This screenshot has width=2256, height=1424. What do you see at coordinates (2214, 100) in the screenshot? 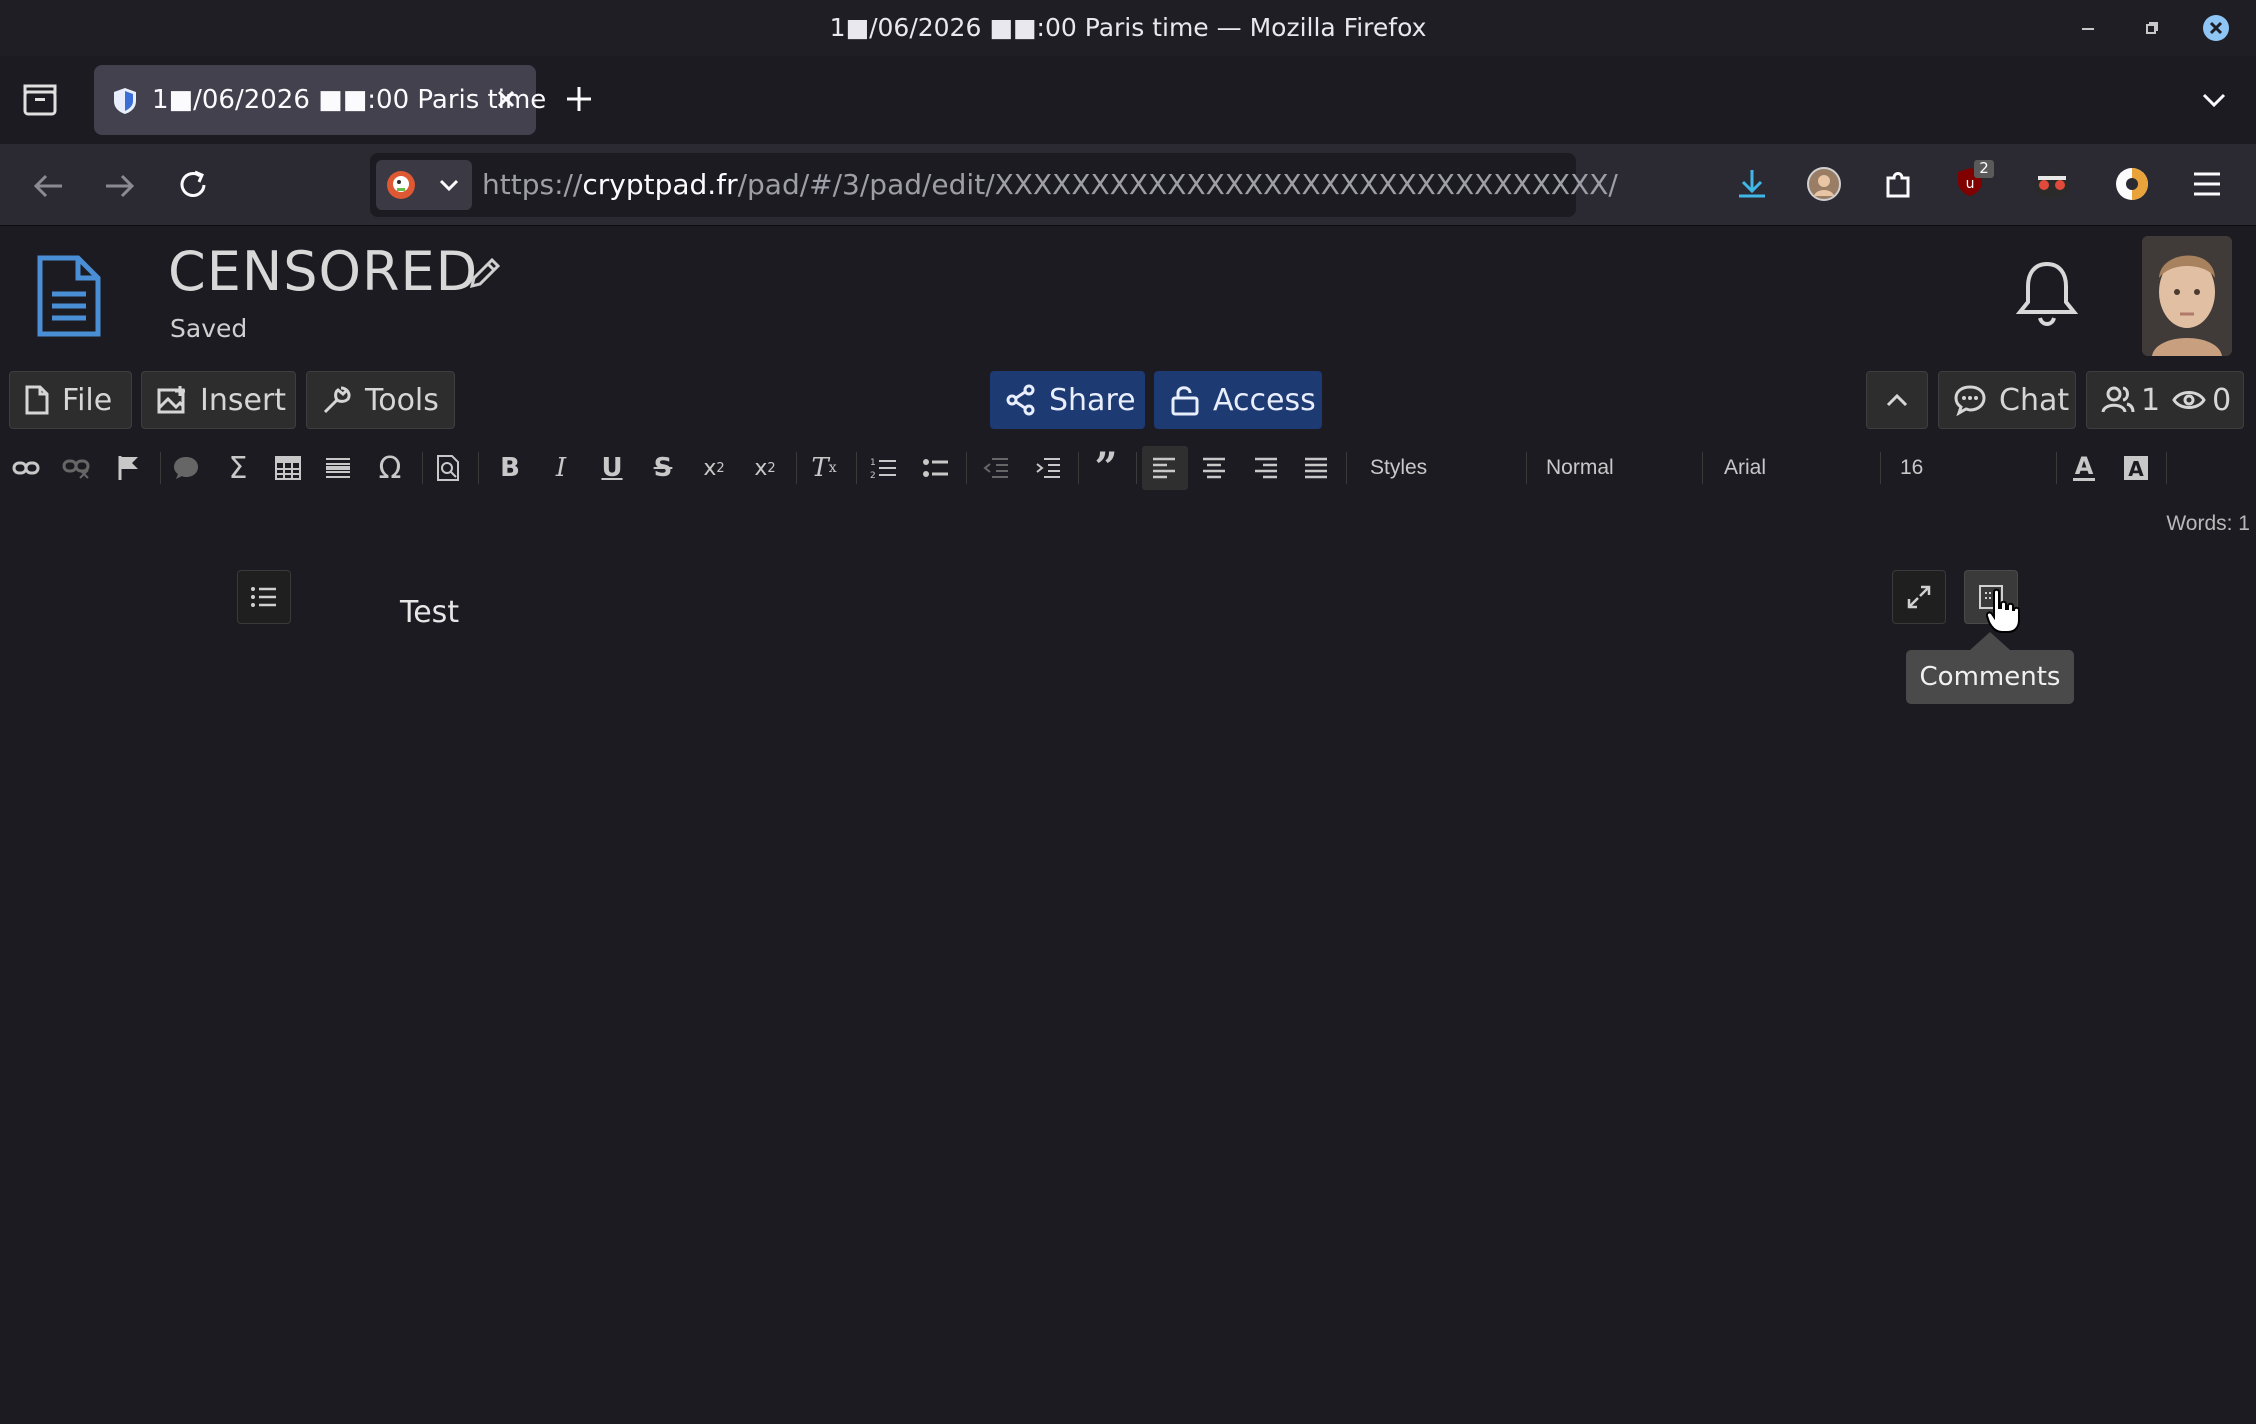
I see `list-all-tabs-icon` at bounding box center [2214, 100].